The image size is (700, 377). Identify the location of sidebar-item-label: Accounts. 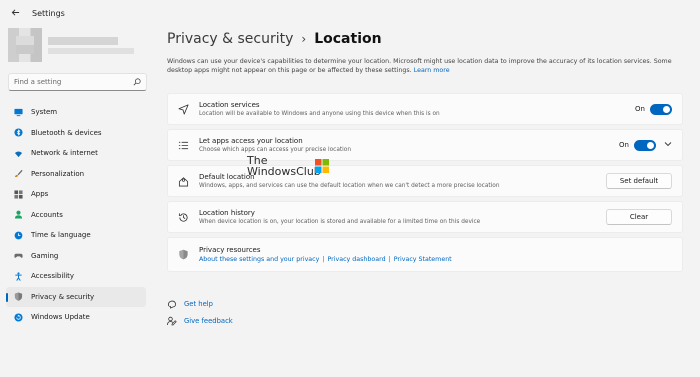
(47, 214).